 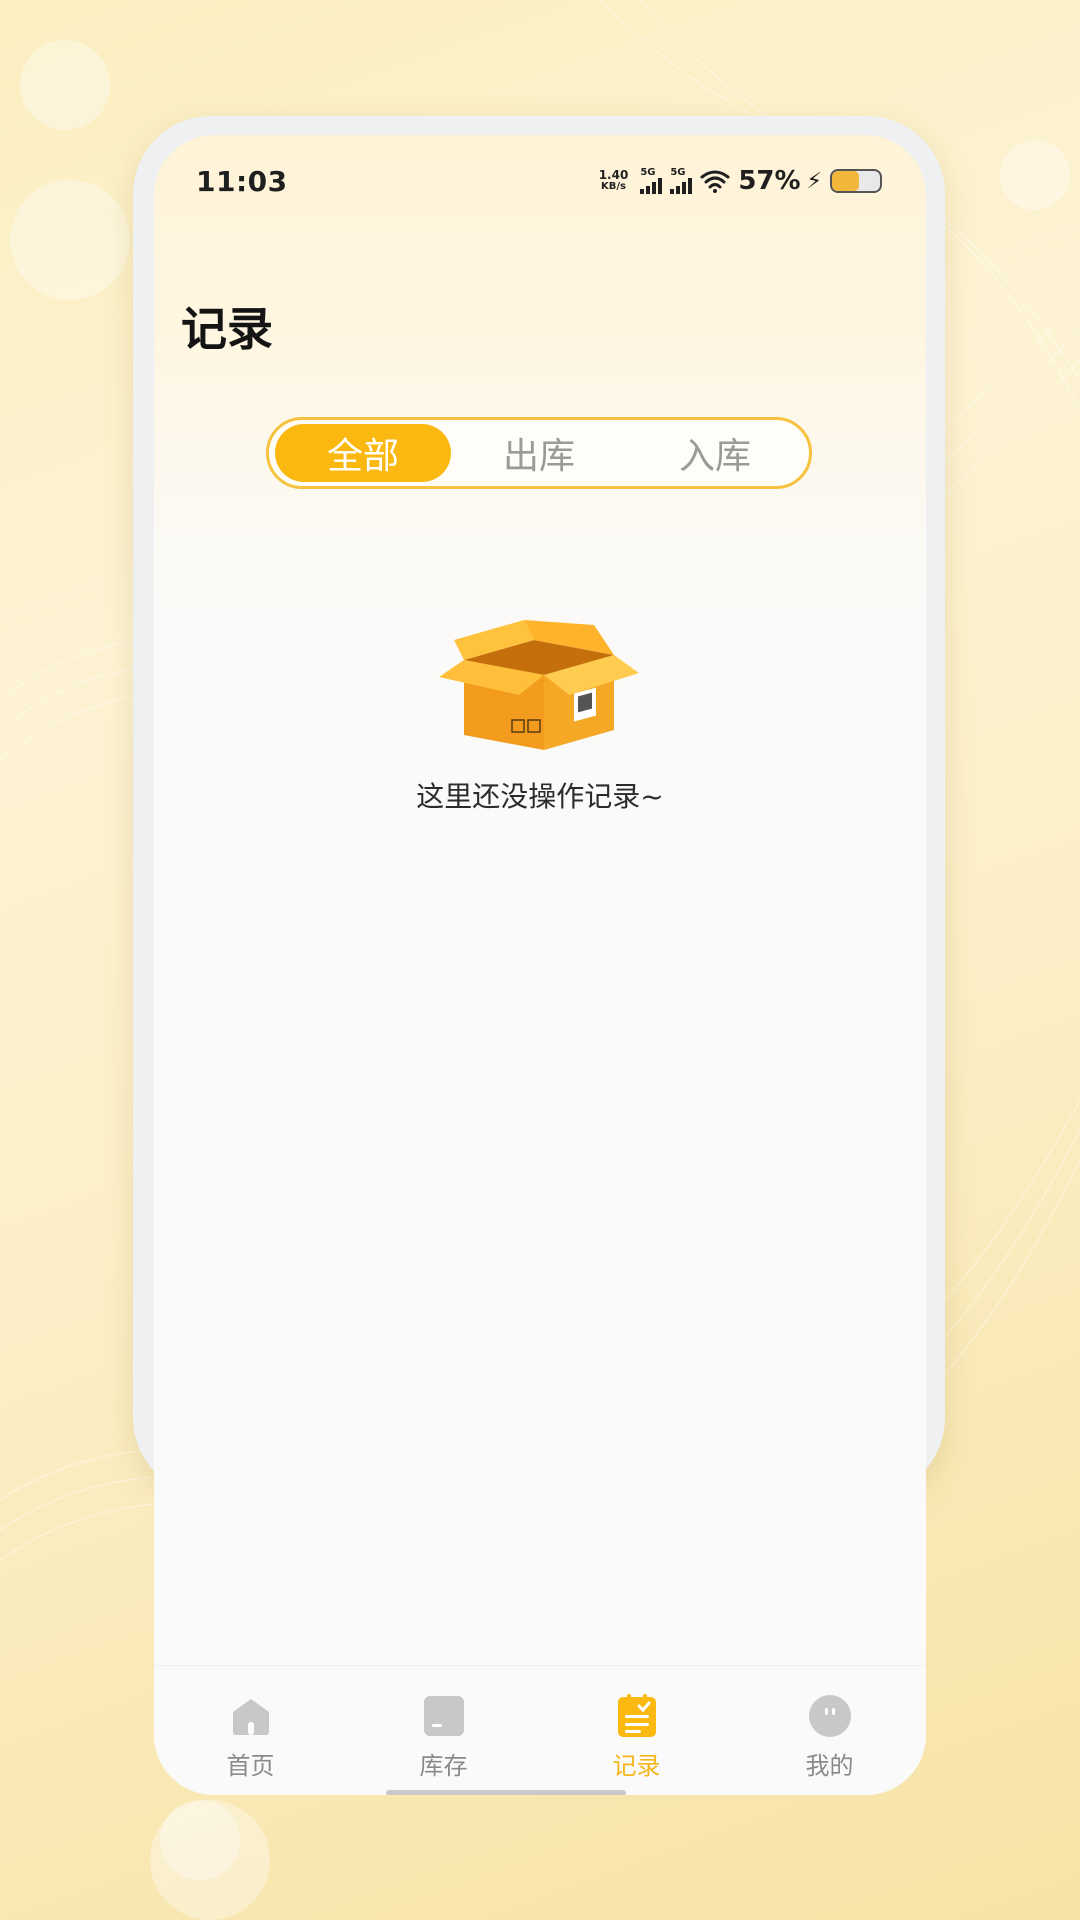 I want to click on signal-1-icon: 5G, so click(x=651, y=180).